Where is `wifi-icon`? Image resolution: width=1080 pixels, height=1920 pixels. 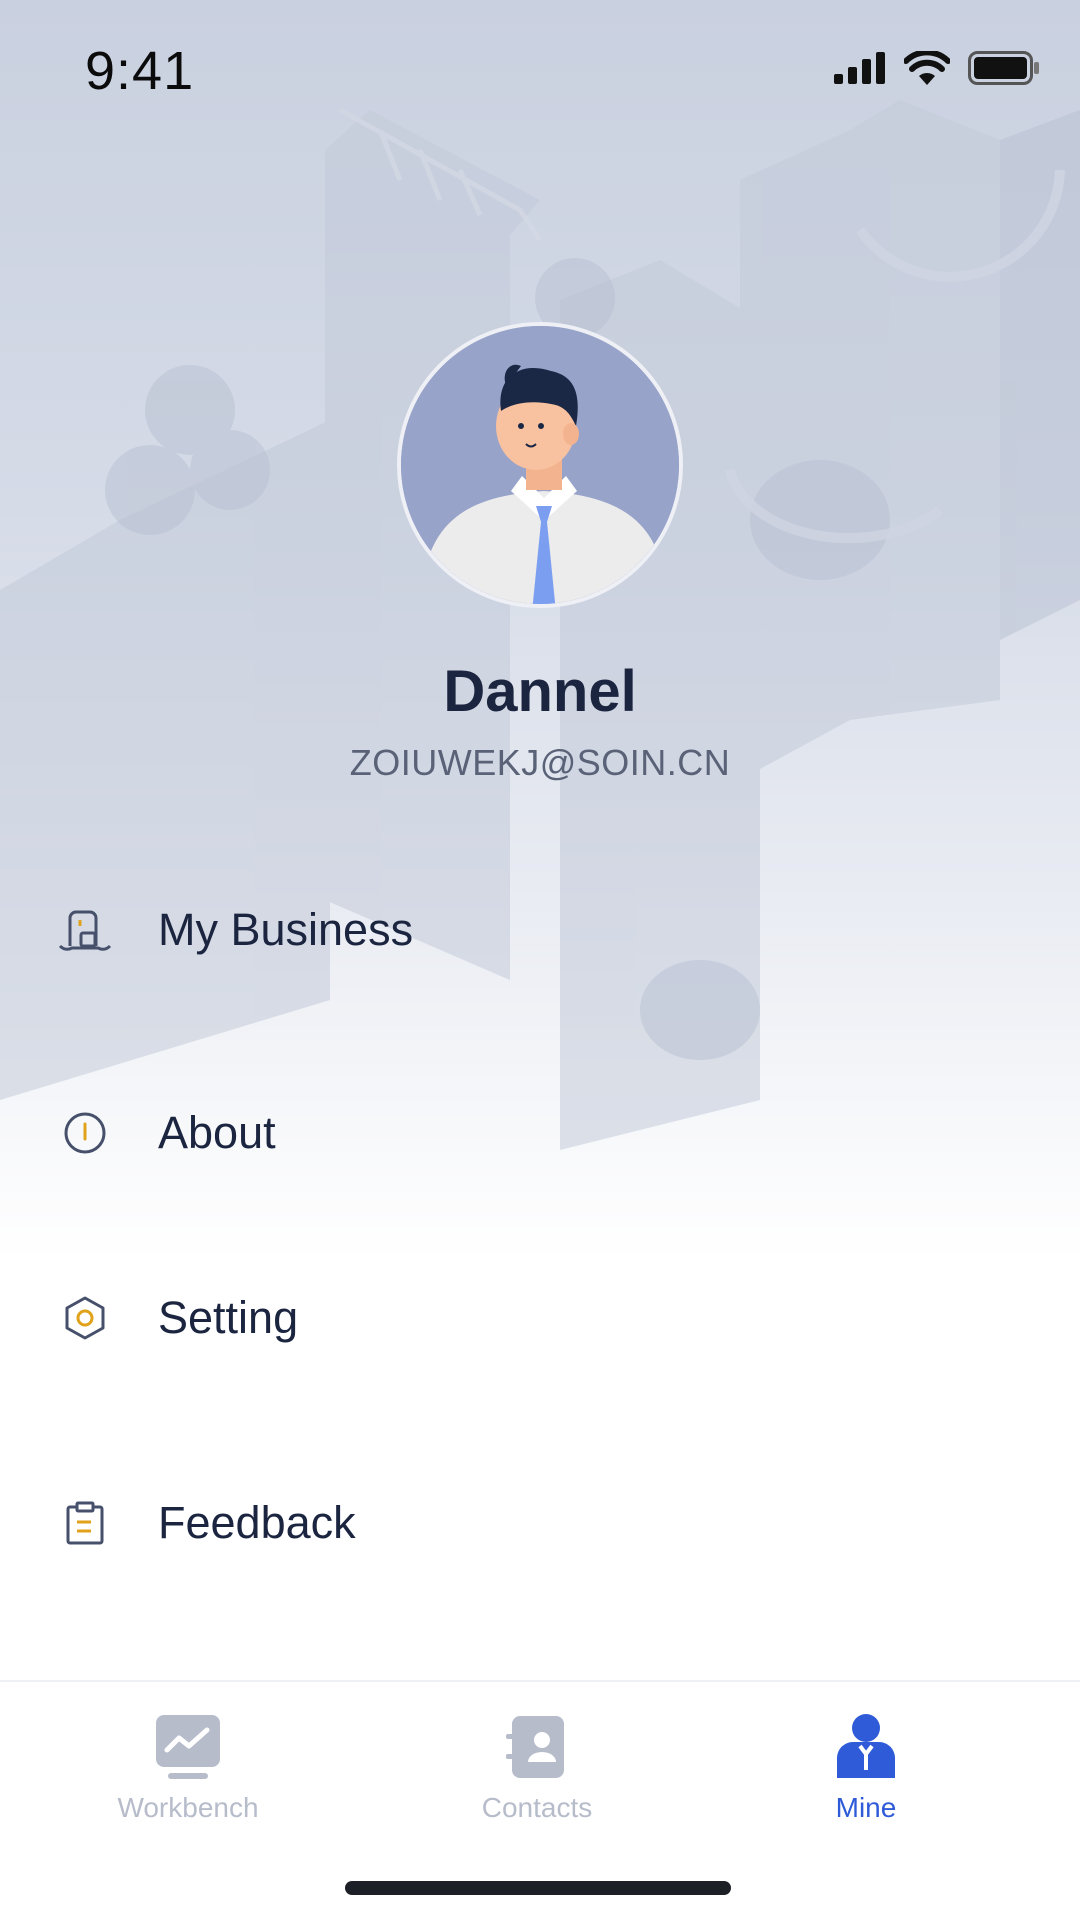
wifi-icon is located at coordinates (927, 68).